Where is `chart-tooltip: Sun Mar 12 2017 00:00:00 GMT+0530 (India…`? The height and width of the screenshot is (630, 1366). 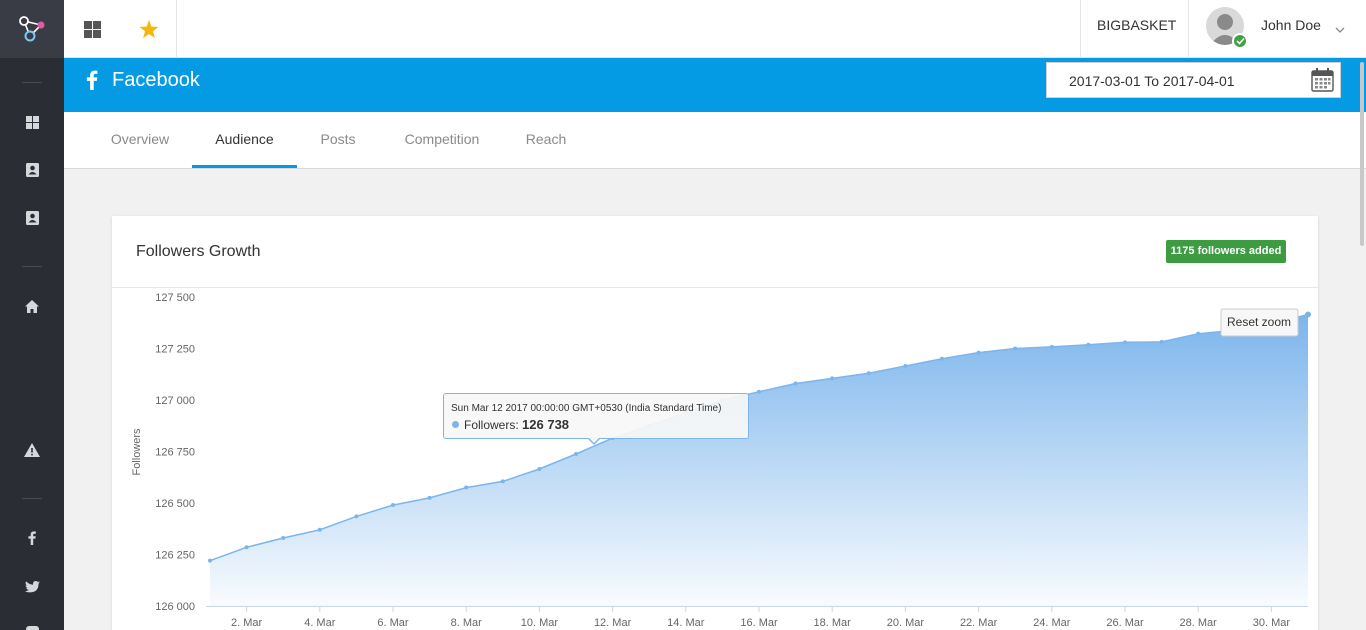 chart-tooltip: Sun Mar 12 2017 00:00:00 GMT+0530 (India… is located at coordinates (596, 416).